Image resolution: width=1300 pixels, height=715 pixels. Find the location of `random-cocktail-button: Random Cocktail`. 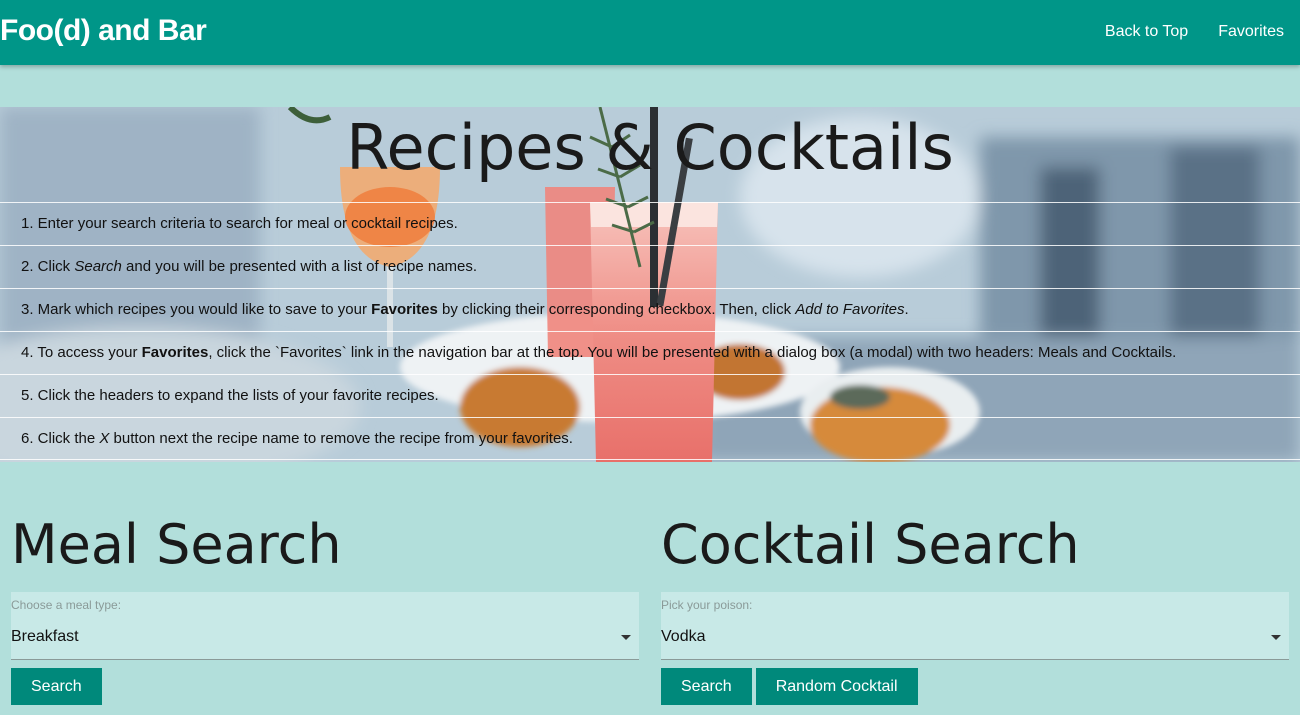

random-cocktail-button: Random Cocktail is located at coordinates (836, 686).